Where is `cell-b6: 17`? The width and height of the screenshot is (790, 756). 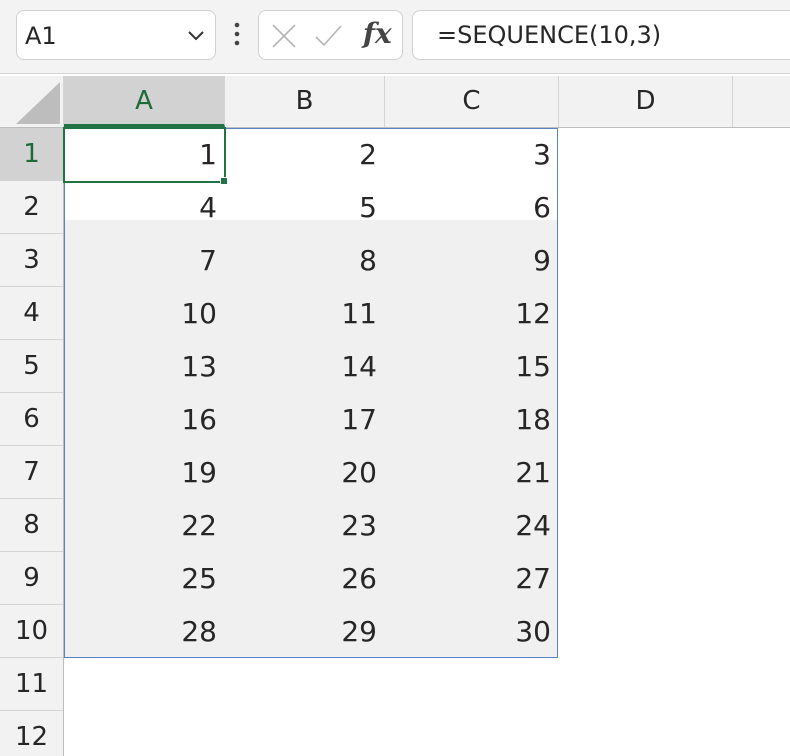
cell-b6: 17 is located at coordinates (305, 419).